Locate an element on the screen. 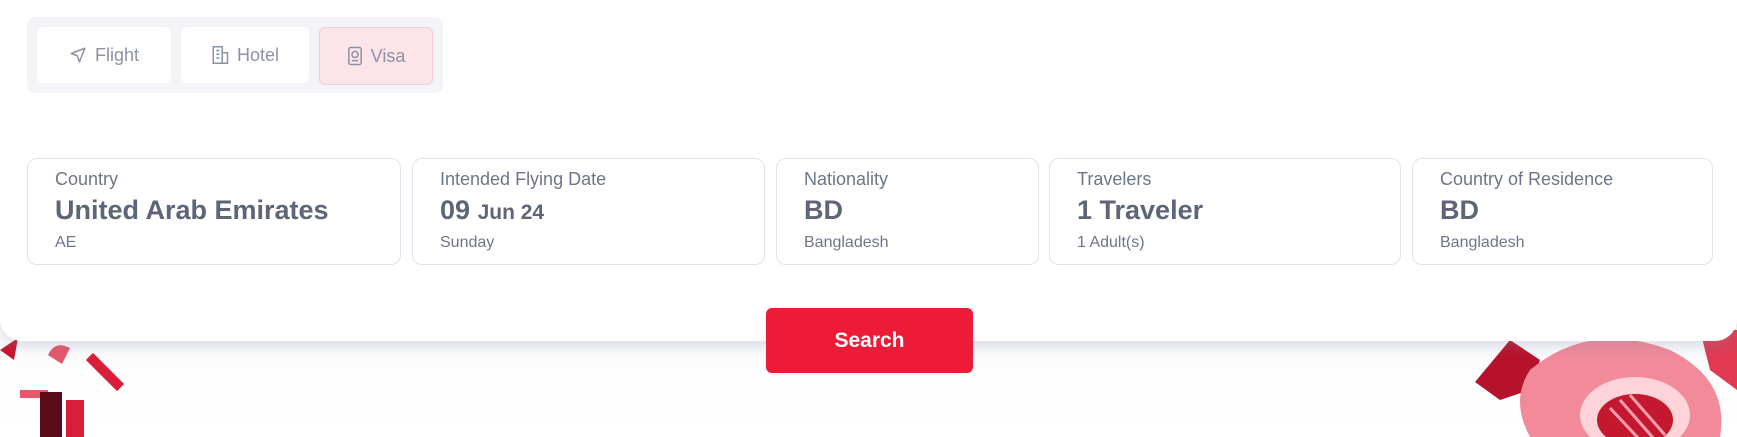 Image resolution: width=1737 pixels, height=437 pixels. tab-flight: Flight is located at coordinates (104, 55).